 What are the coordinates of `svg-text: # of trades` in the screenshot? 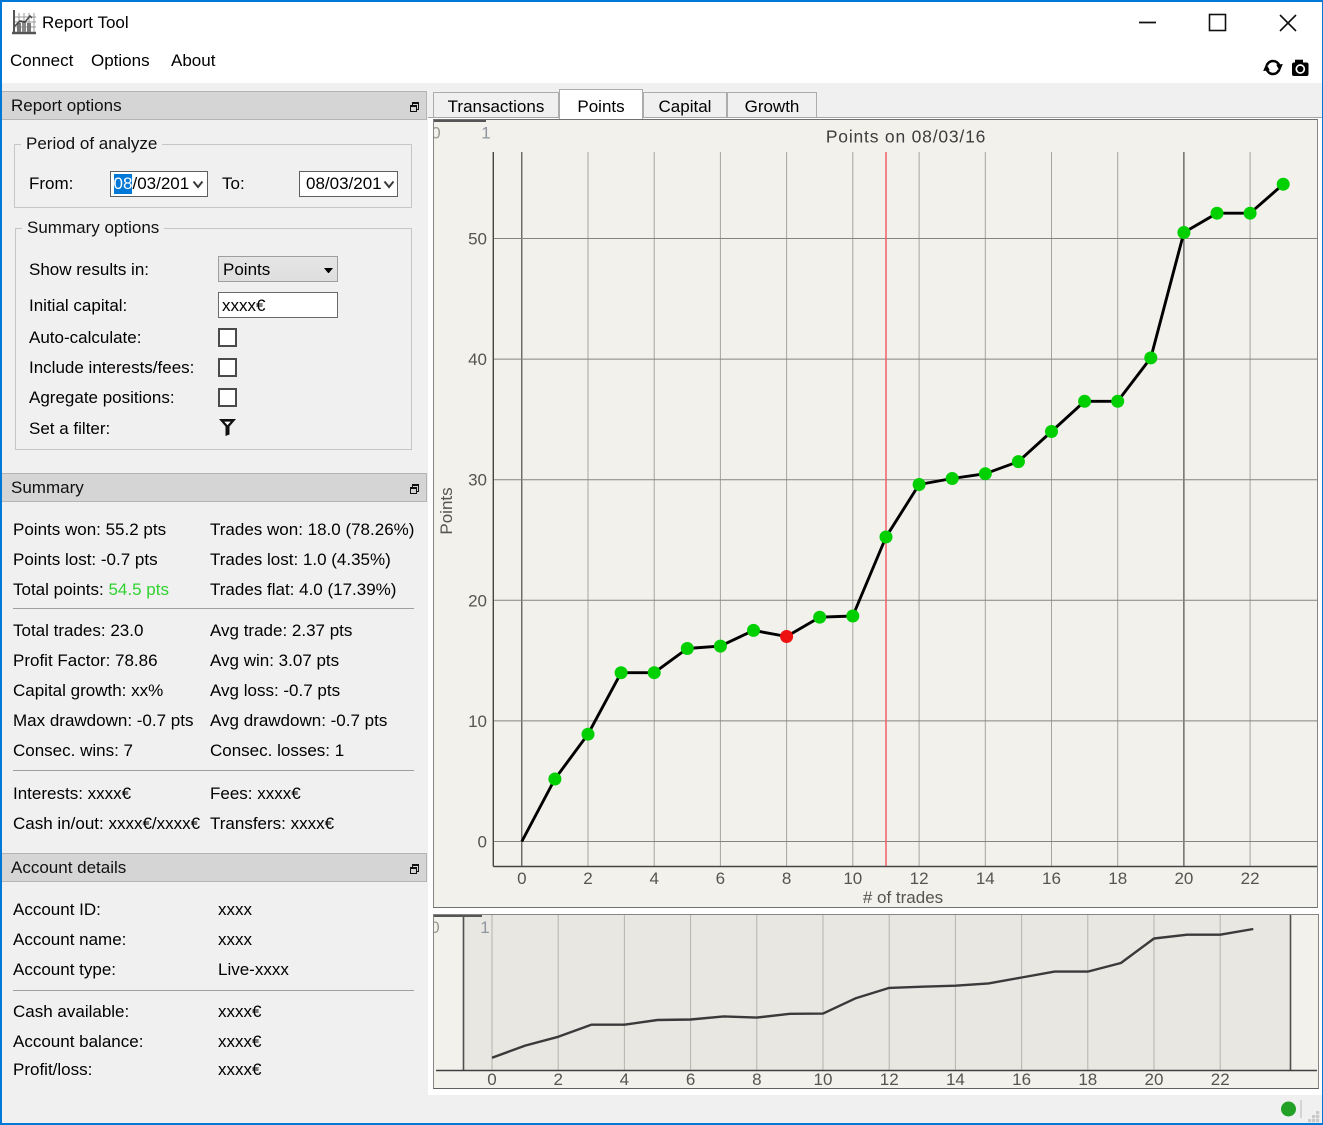 It's located at (903, 897).